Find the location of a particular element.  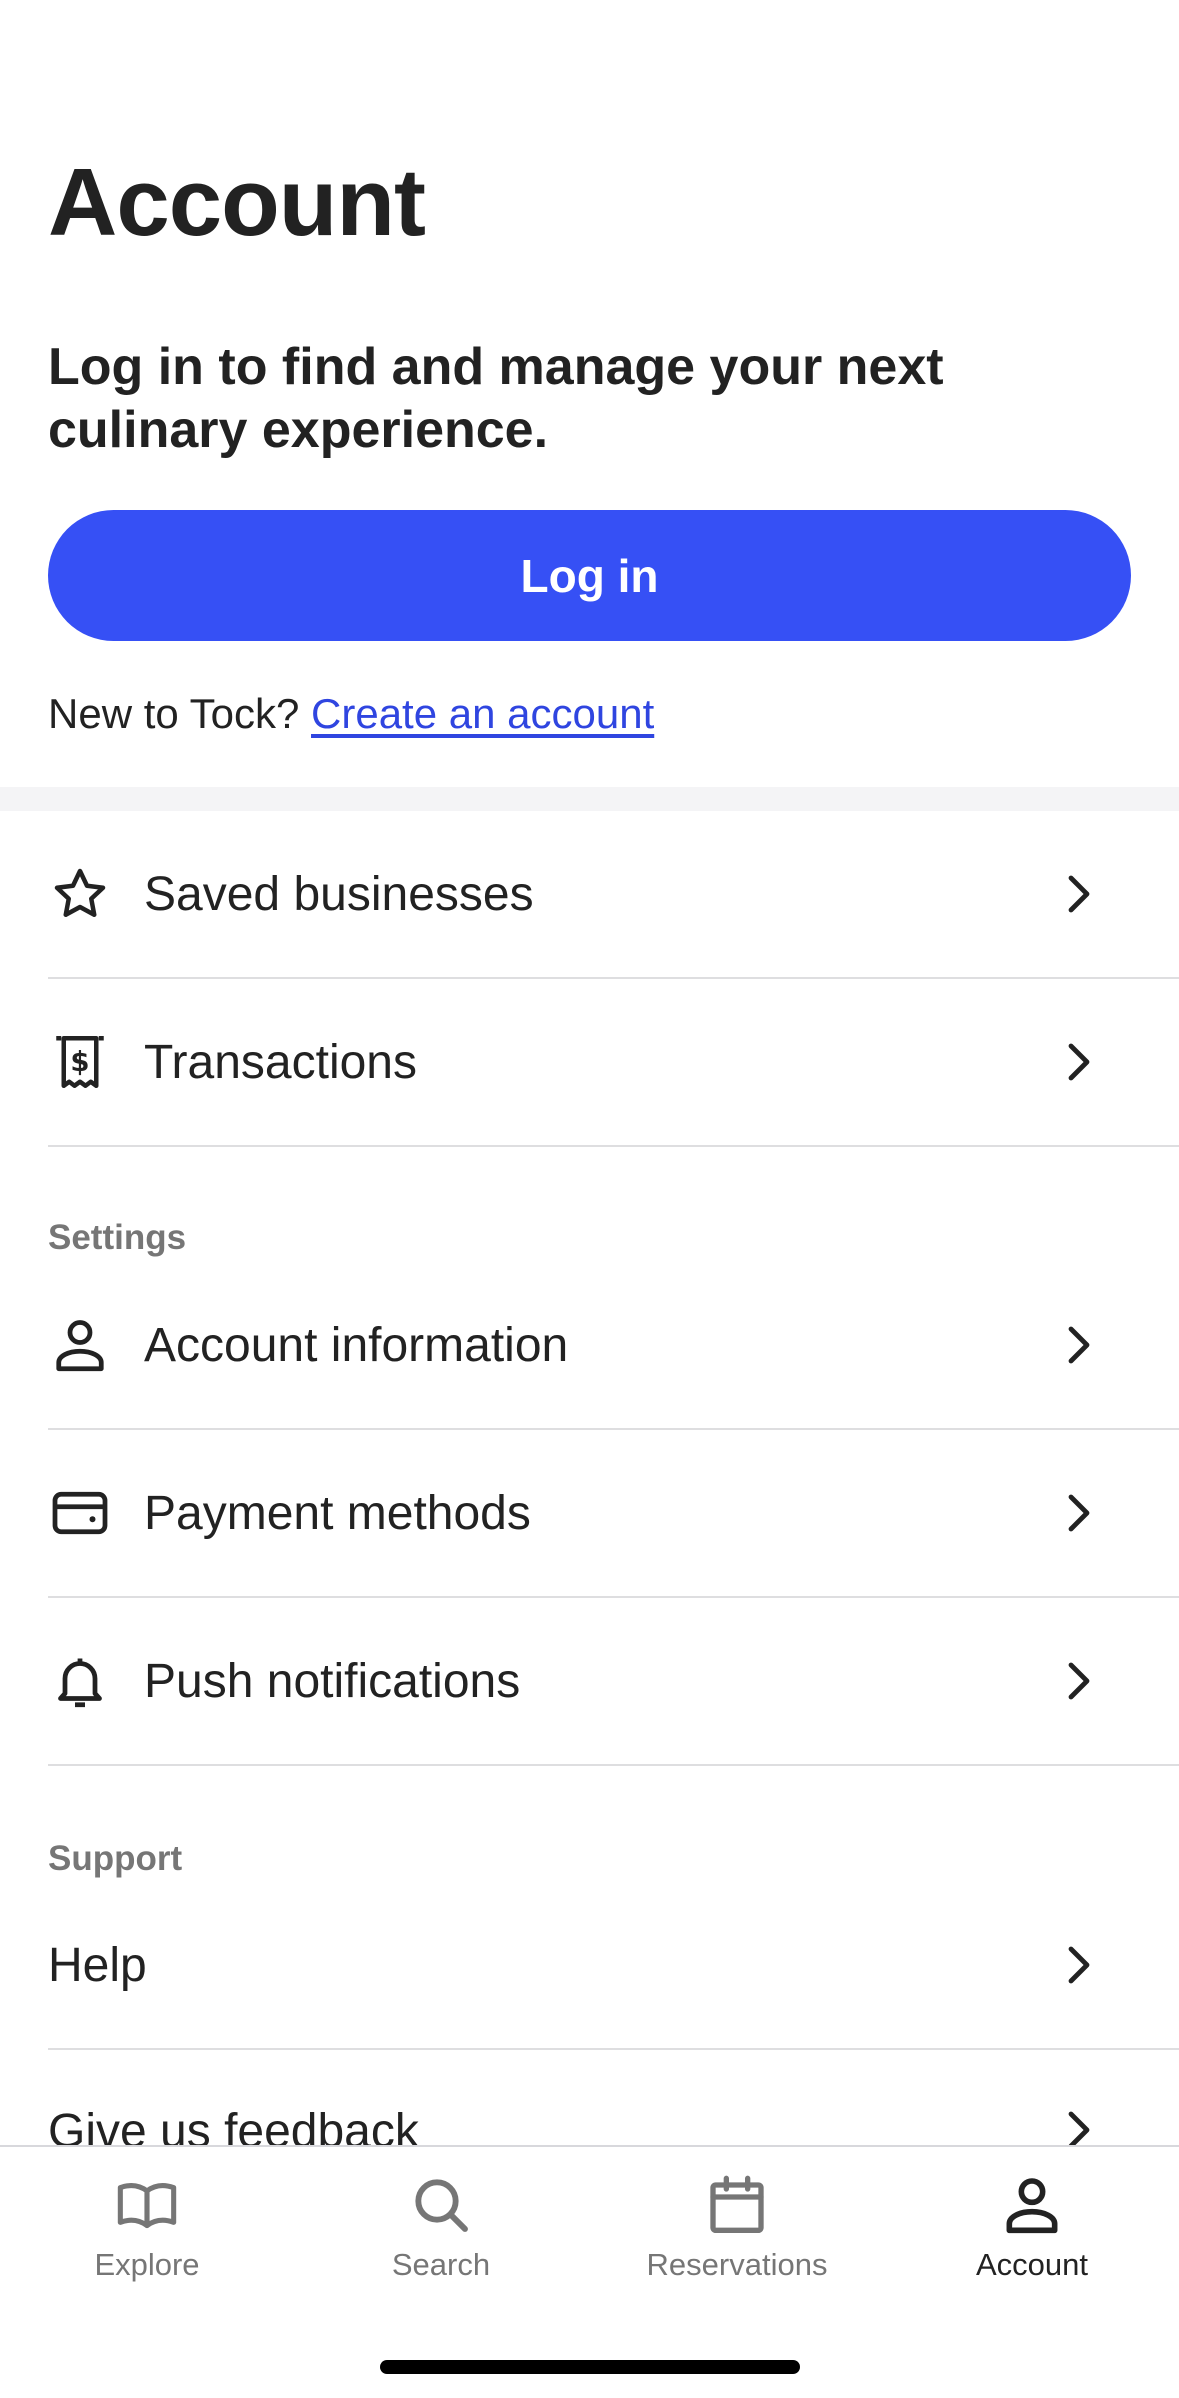

menu-item-label: Saved businesses is located at coordinates (339, 894).